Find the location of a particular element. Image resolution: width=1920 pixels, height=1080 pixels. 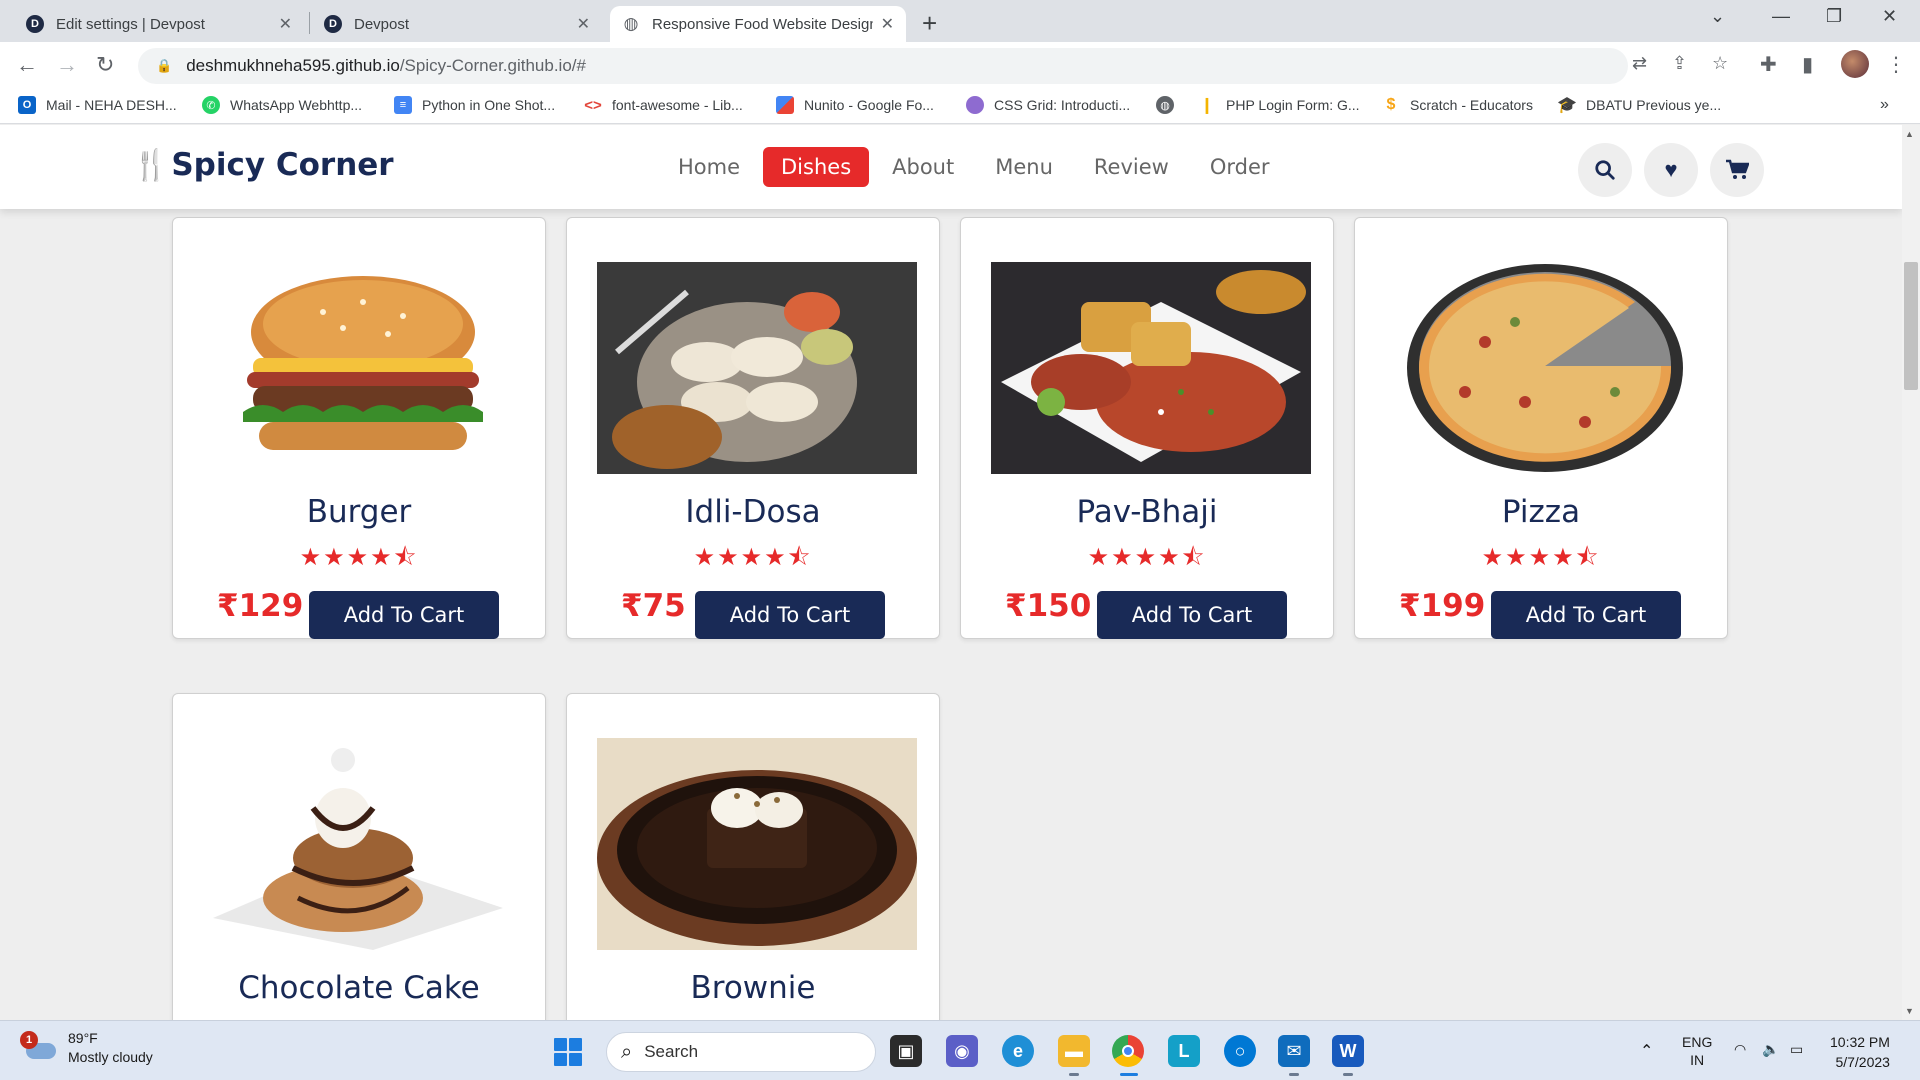

nav-order: Order is located at coordinates (1240, 167).